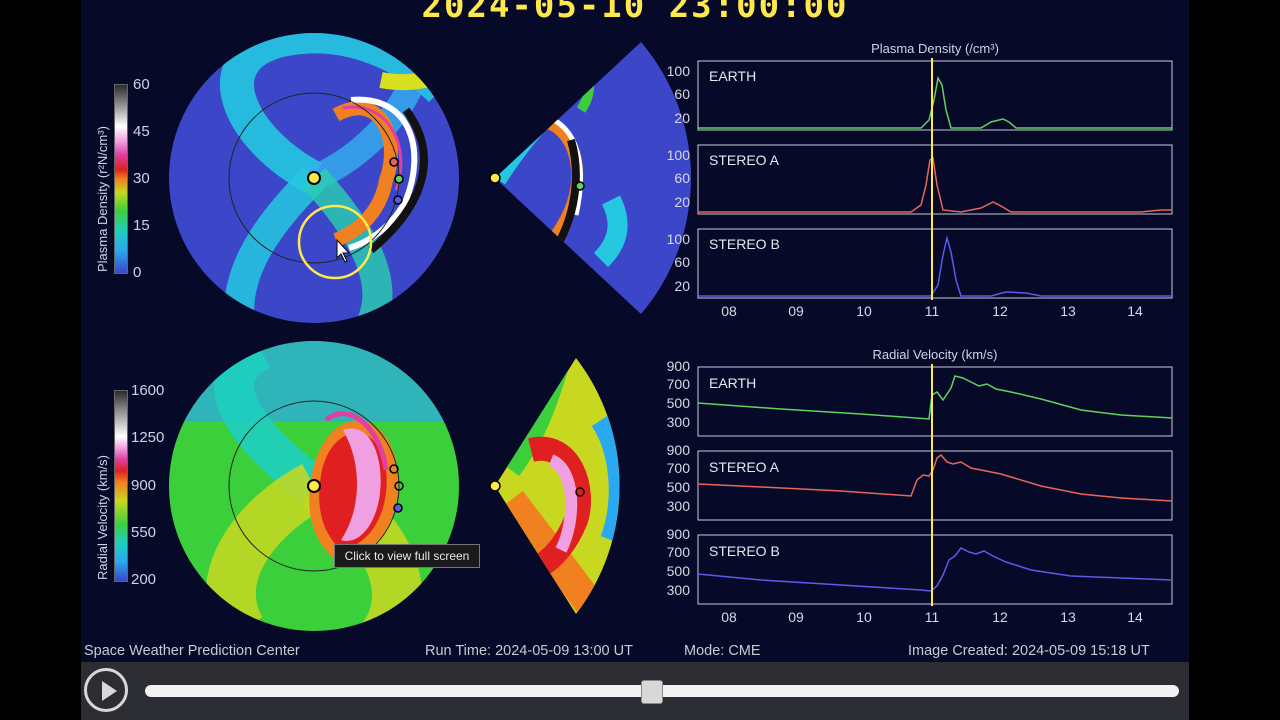 This screenshot has width=1280, height=720. I want to click on density-xtick: 11, so click(932, 311).